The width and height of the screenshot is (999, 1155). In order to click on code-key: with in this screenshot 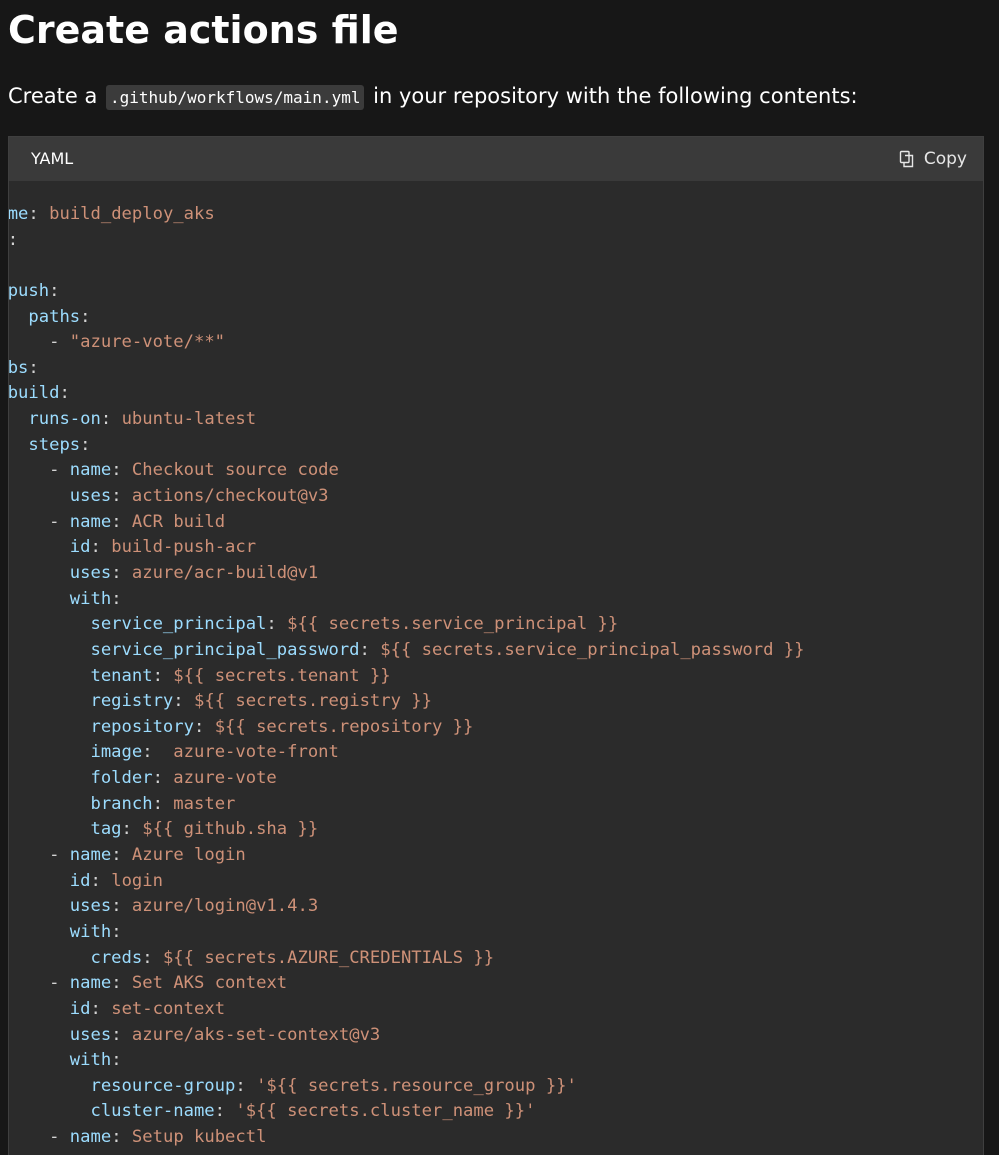, I will do `click(90, 931)`.